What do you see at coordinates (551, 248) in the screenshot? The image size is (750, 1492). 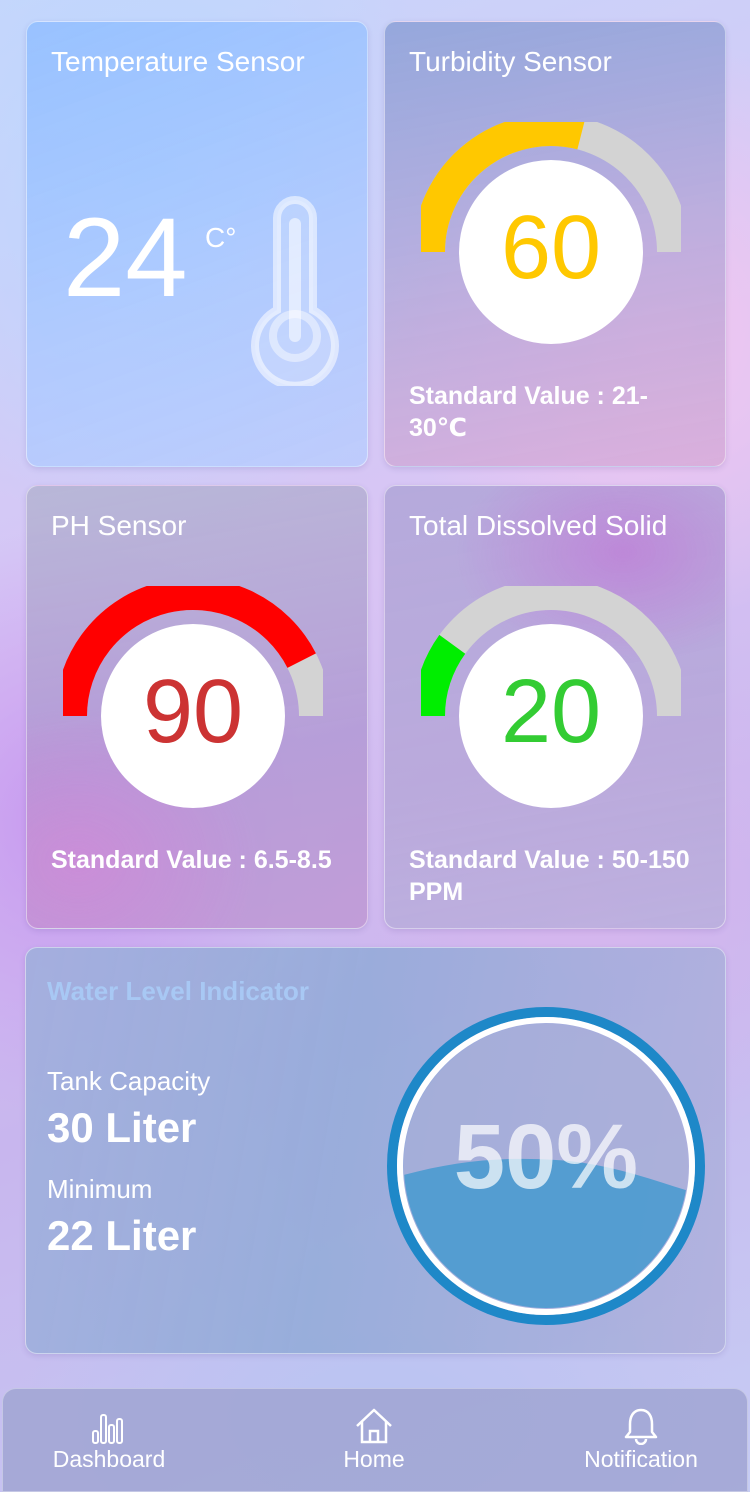 I see `turbidity-value: 60` at bounding box center [551, 248].